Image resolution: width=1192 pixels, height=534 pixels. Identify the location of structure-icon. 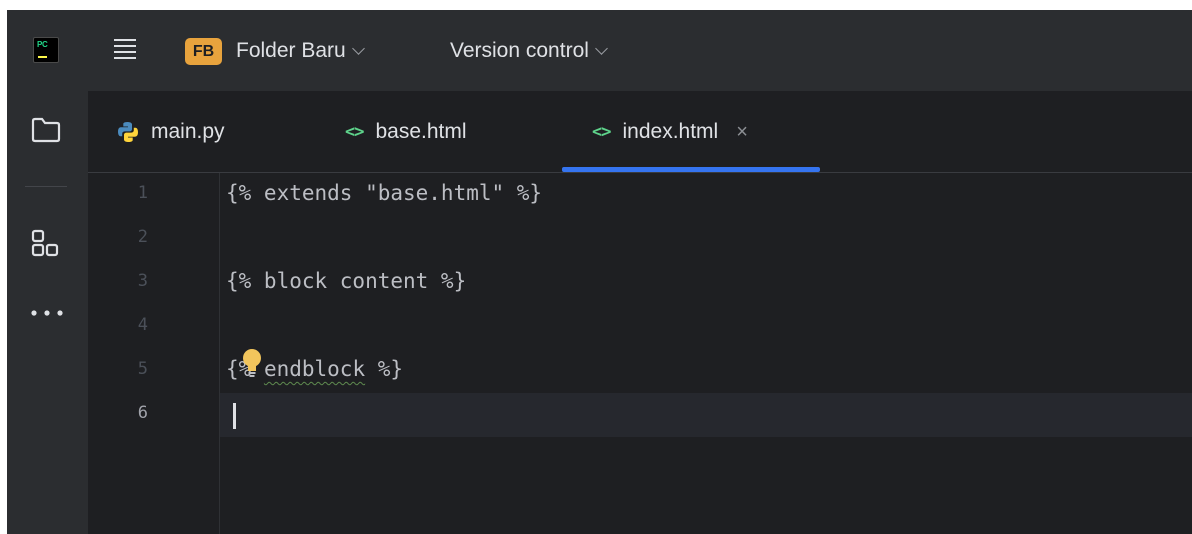
(46, 244).